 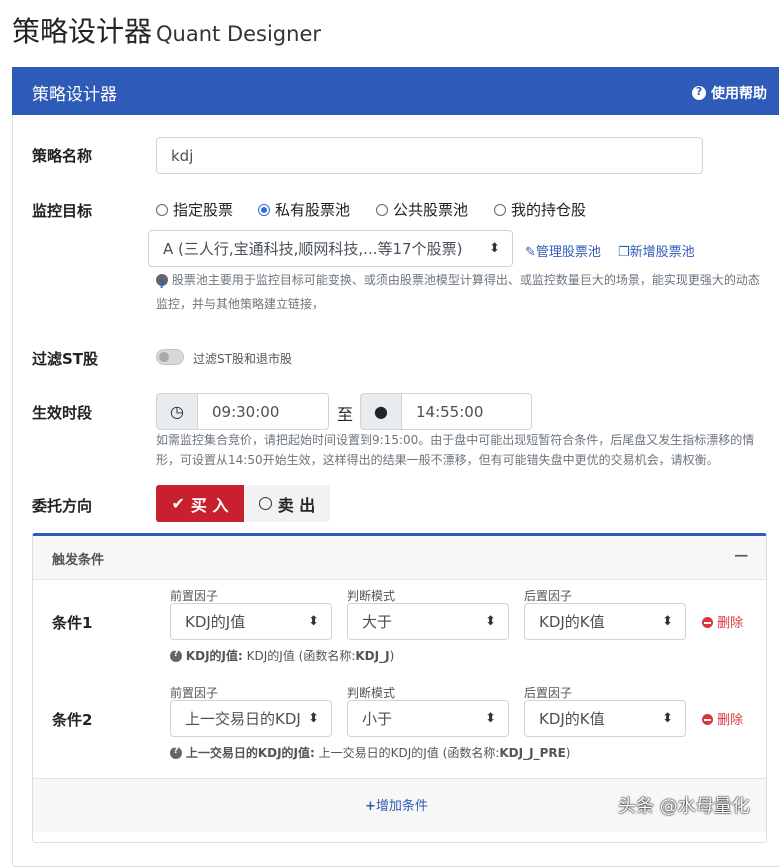 I want to click on st-label: 过滤ST股, so click(x=65, y=359).